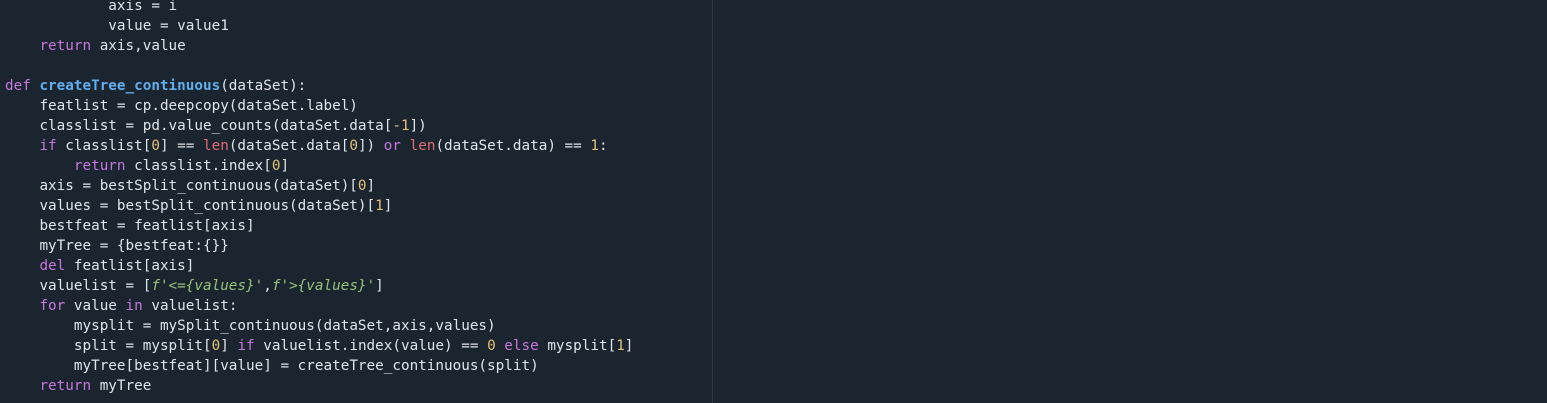 This screenshot has width=1547, height=403. Describe the element at coordinates (18, 86) in the screenshot. I see `code-token: def` at that location.